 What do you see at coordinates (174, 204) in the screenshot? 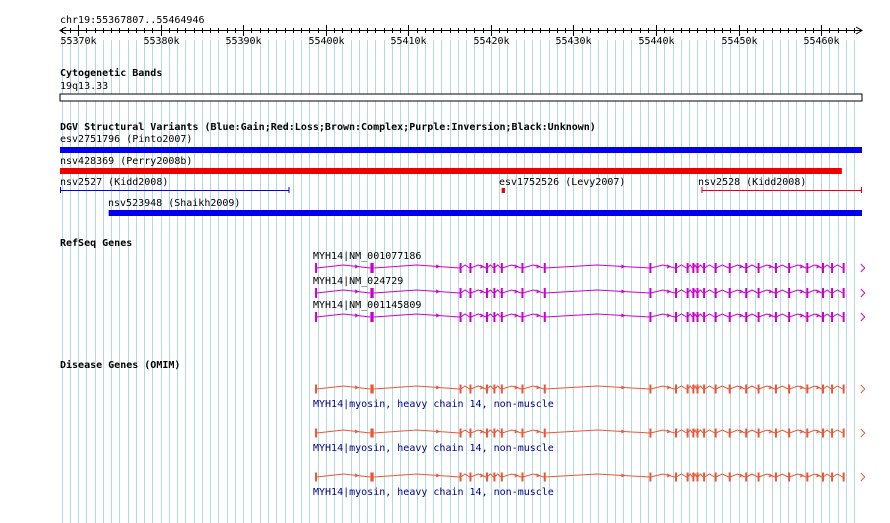
I see `dgv-feature-label: nsv523948 (Shaikh2009)` at bounding box center [174, 204].